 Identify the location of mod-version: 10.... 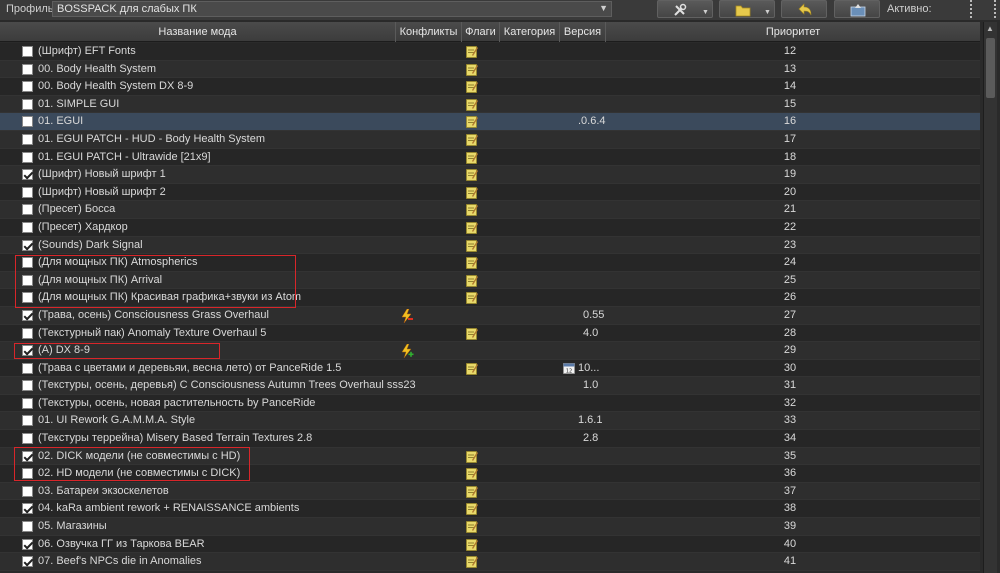
(589, 367).